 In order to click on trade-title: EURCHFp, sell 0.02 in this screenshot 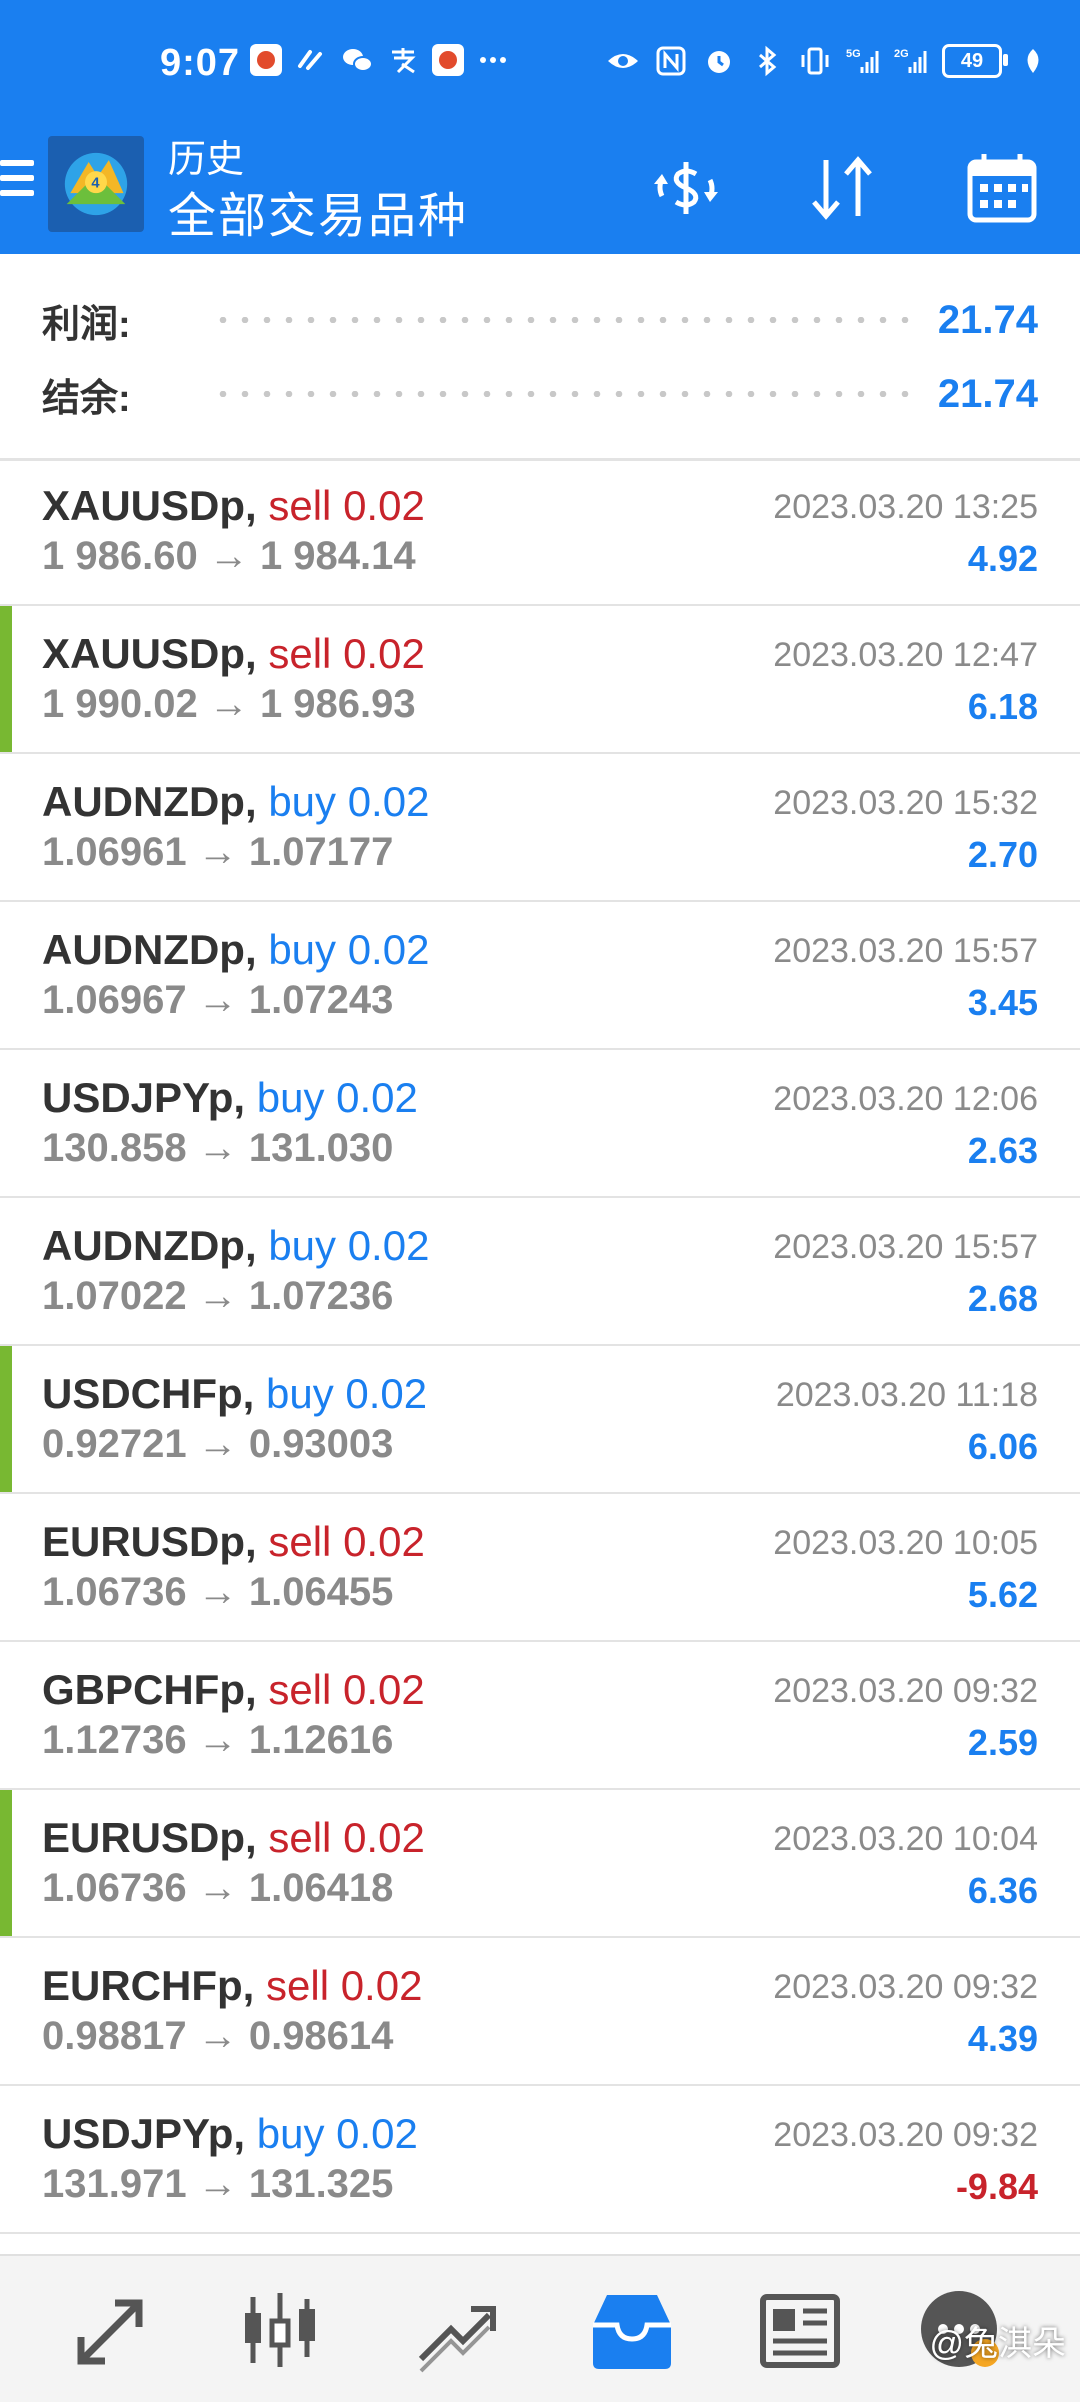, I will do `click(232, 1986)`.